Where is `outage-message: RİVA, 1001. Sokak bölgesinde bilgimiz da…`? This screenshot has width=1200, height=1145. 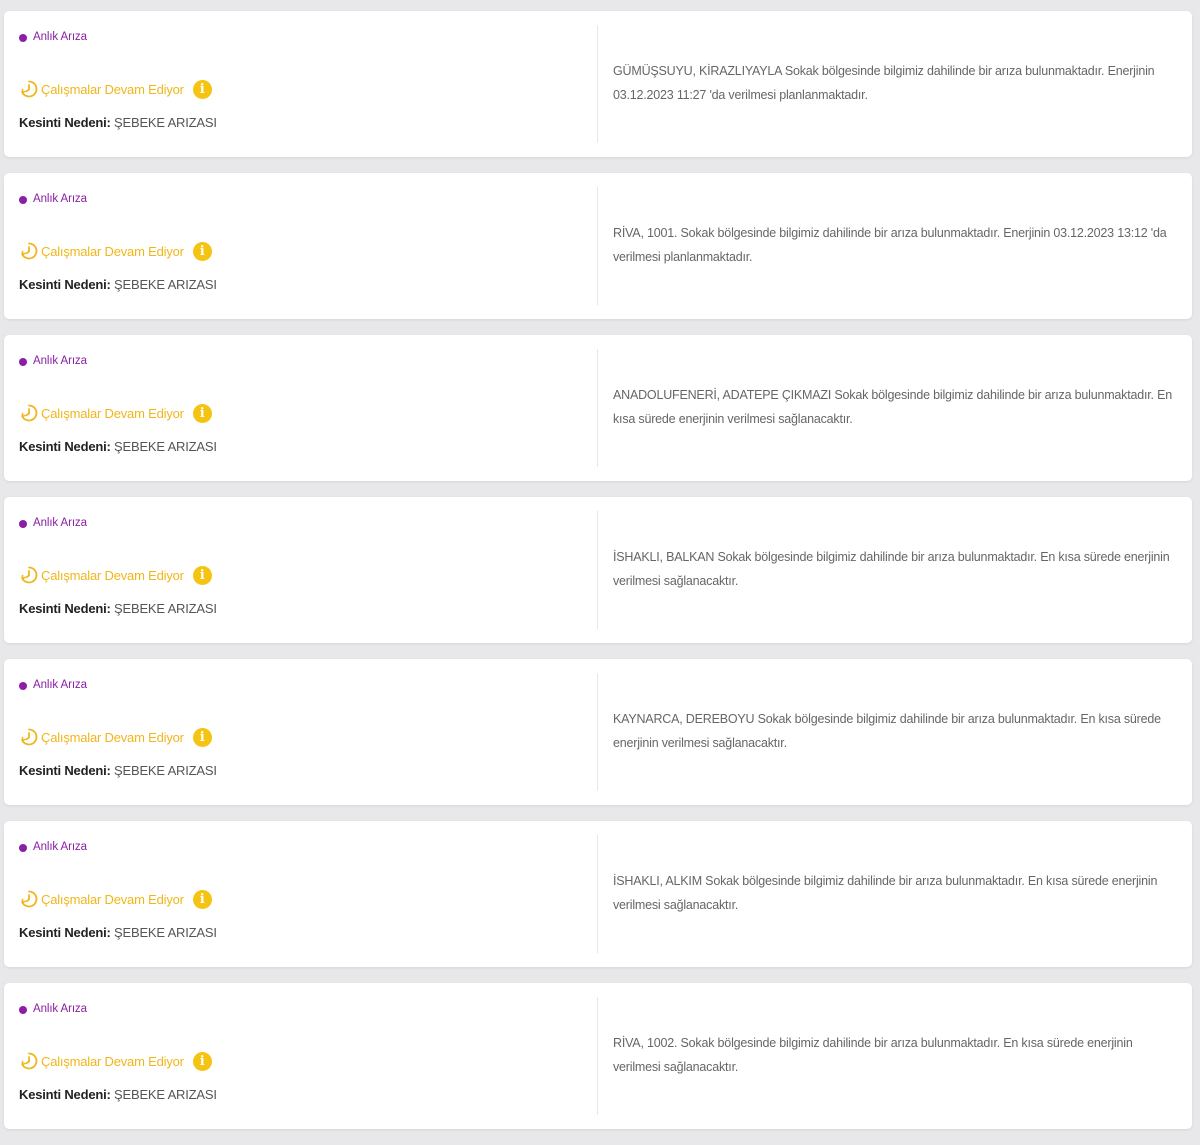 outage-message: RİVA, 1001. Sokak bölgesinde bilgimiz da… is located at coordinates (890, 244).